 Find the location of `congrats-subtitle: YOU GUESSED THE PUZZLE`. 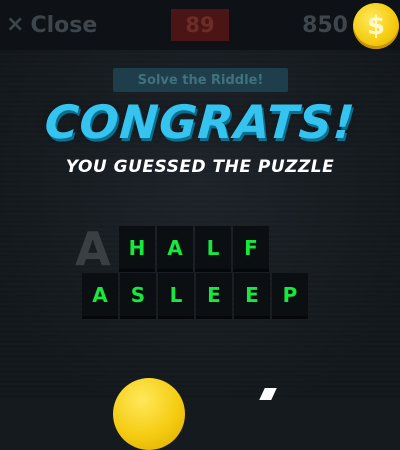

congrats-subtitle: YOU GUESSED THE PUZZLE is located at coordinates (200, 167).